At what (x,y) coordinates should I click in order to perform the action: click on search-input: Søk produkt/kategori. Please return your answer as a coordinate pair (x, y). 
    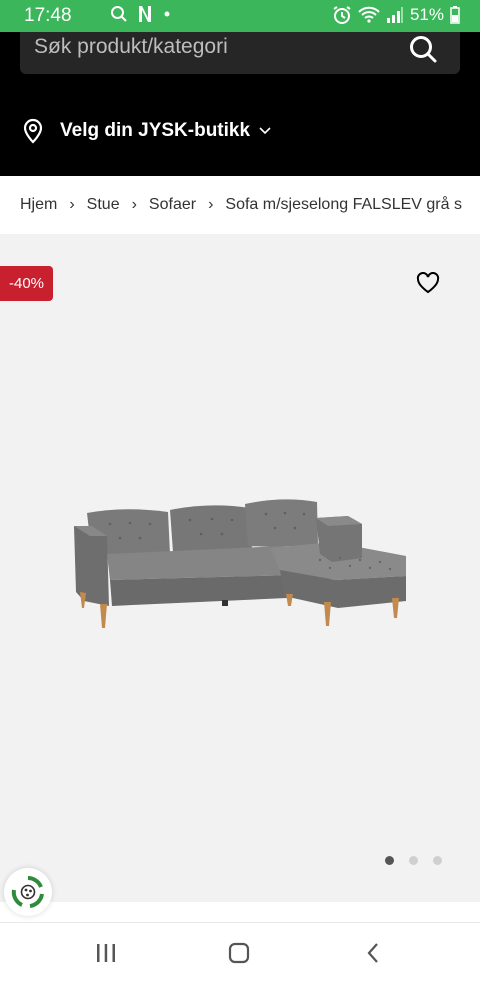
    Looking at the image, I should click on (131, 47).